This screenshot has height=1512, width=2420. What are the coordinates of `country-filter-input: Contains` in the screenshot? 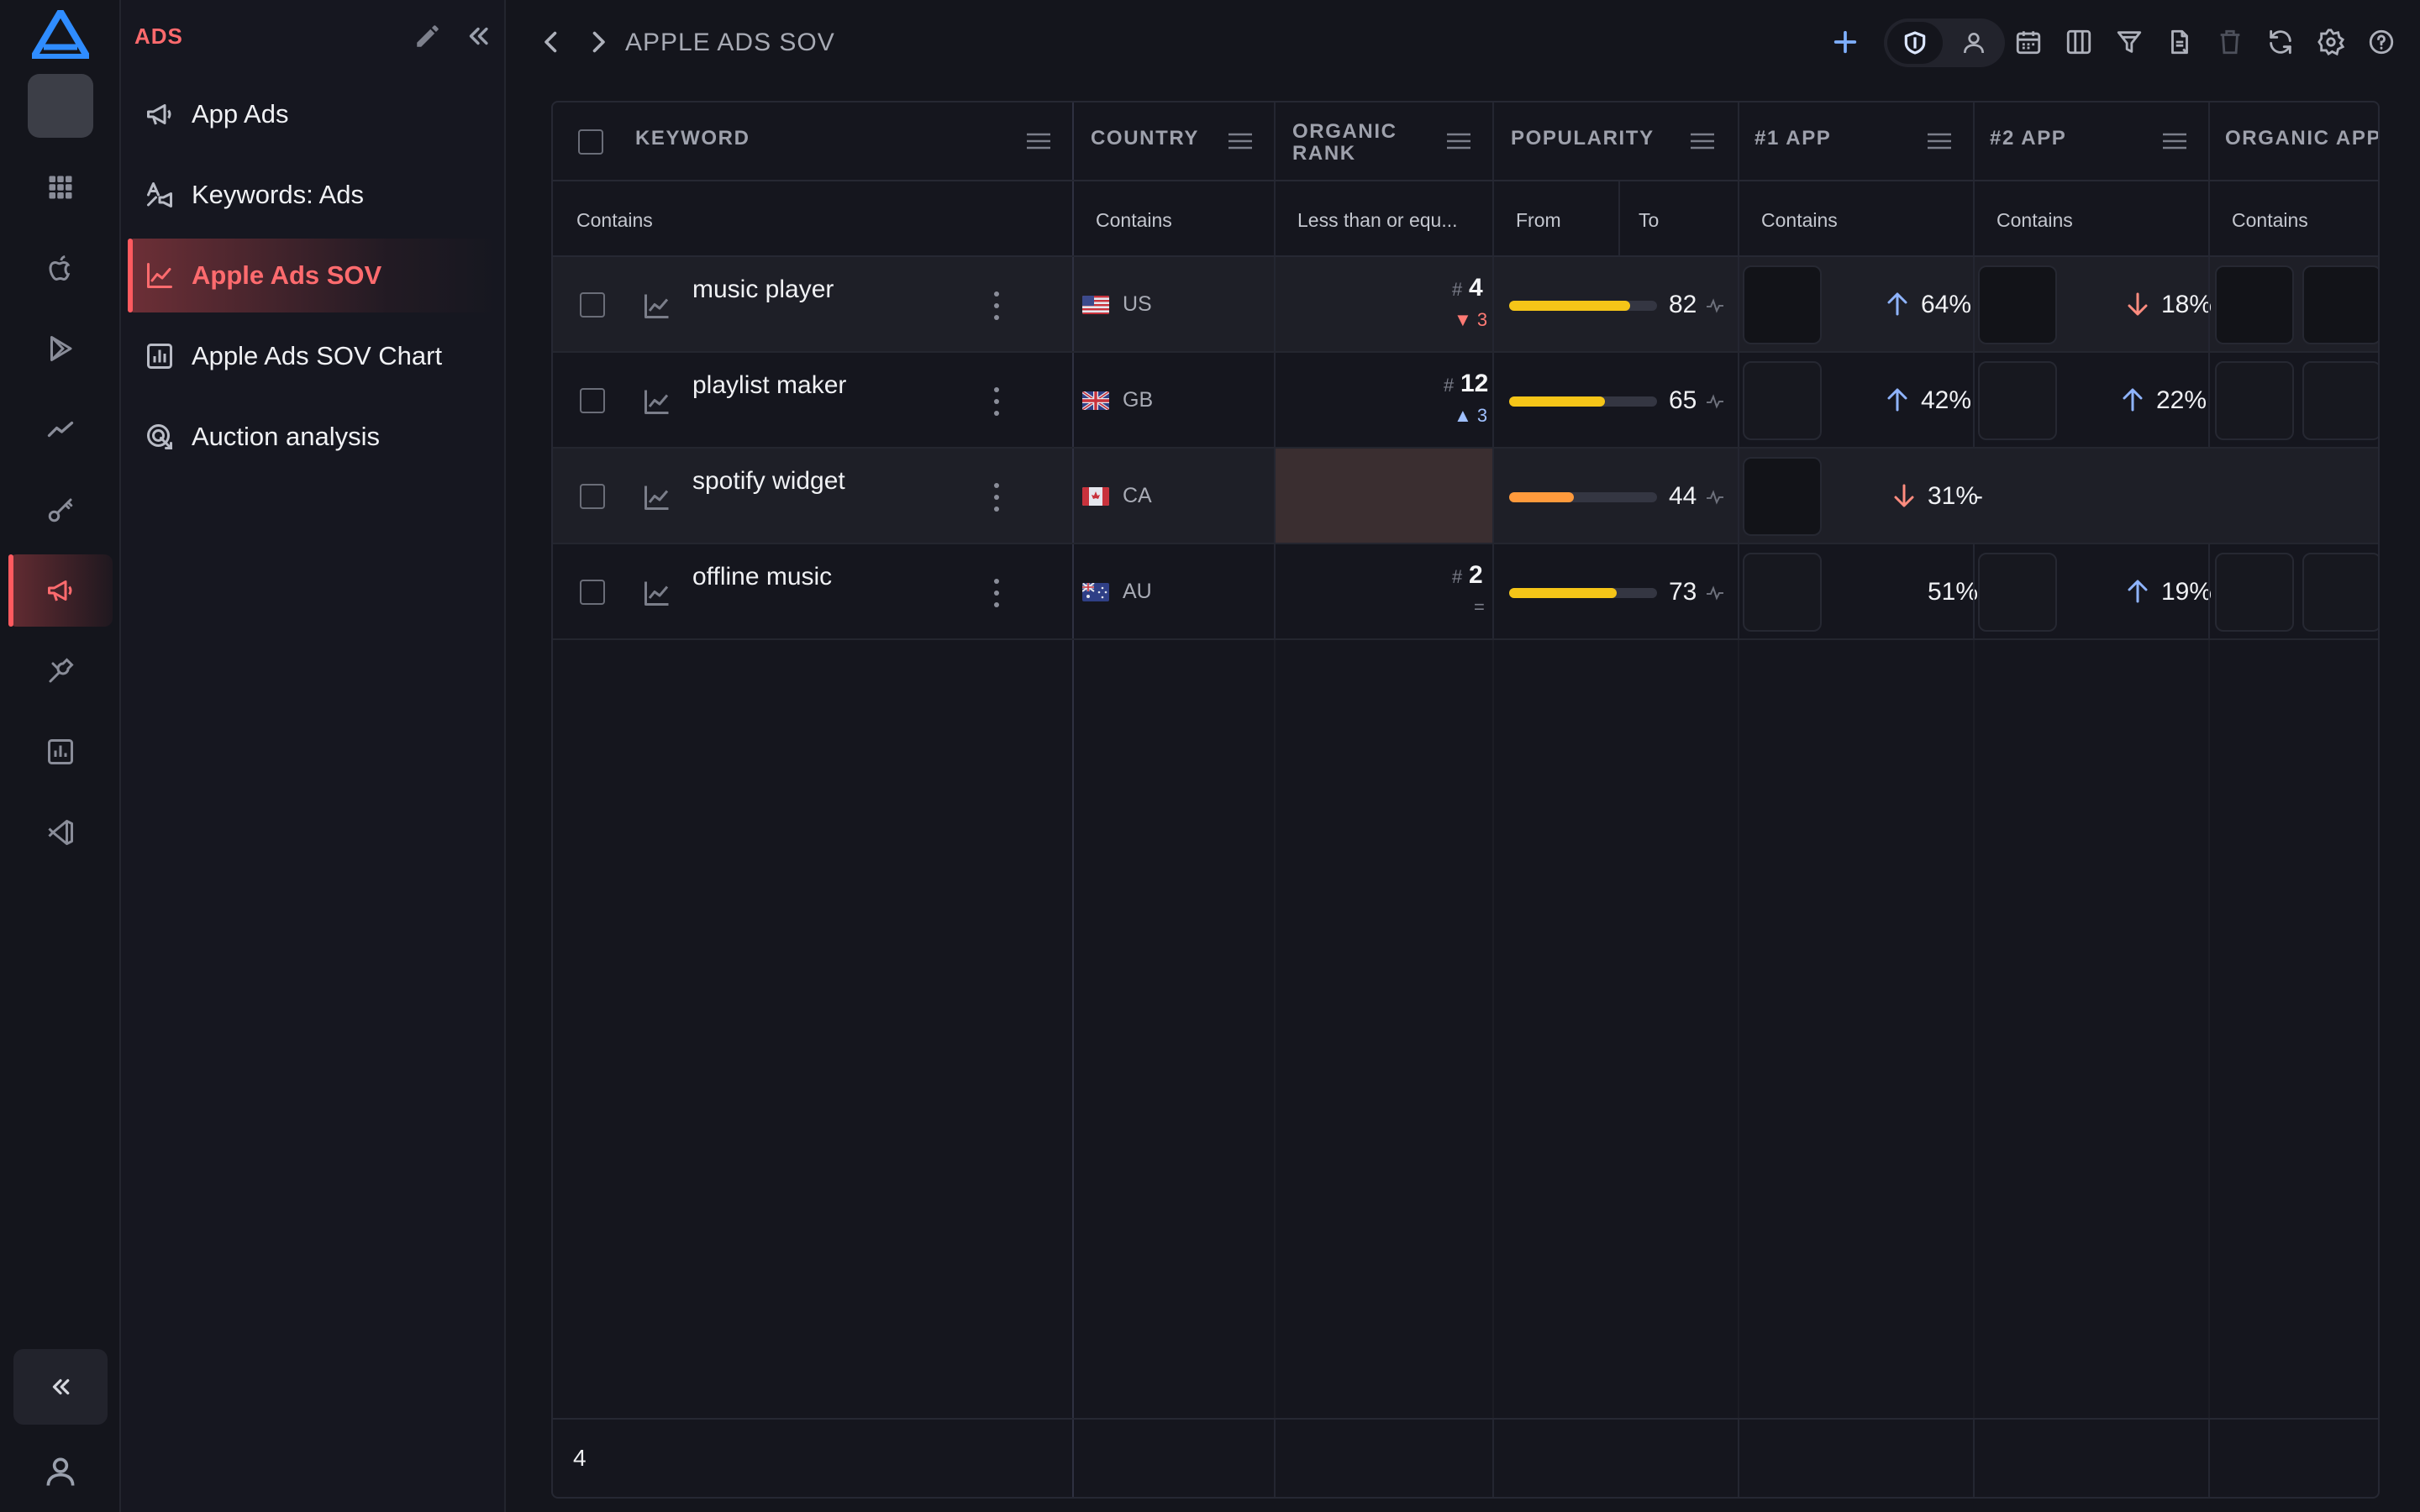 It's located at (1180, 220).